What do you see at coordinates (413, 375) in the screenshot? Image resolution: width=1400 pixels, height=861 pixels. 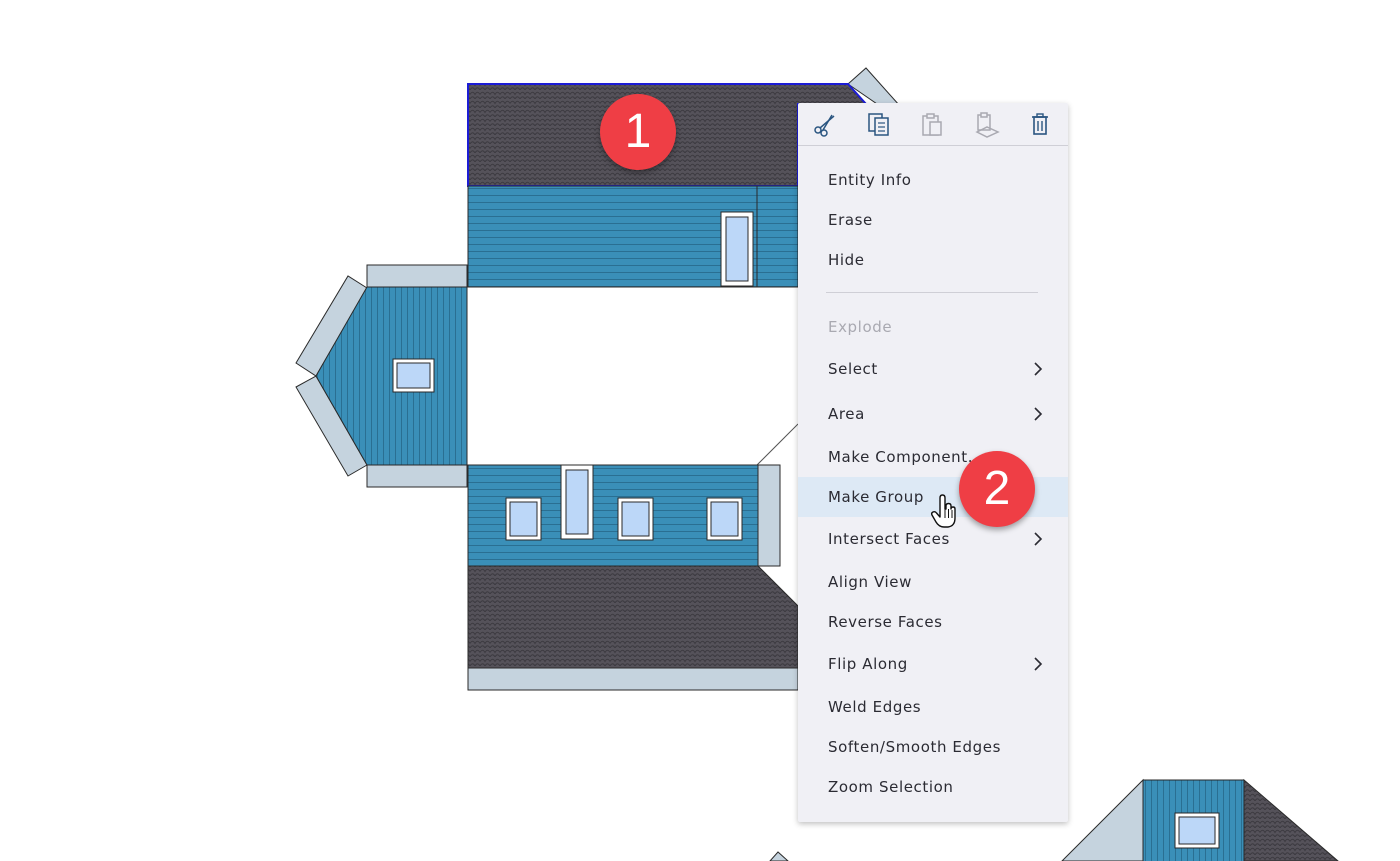 I see `window-gable` at bounding box center [413, 375].